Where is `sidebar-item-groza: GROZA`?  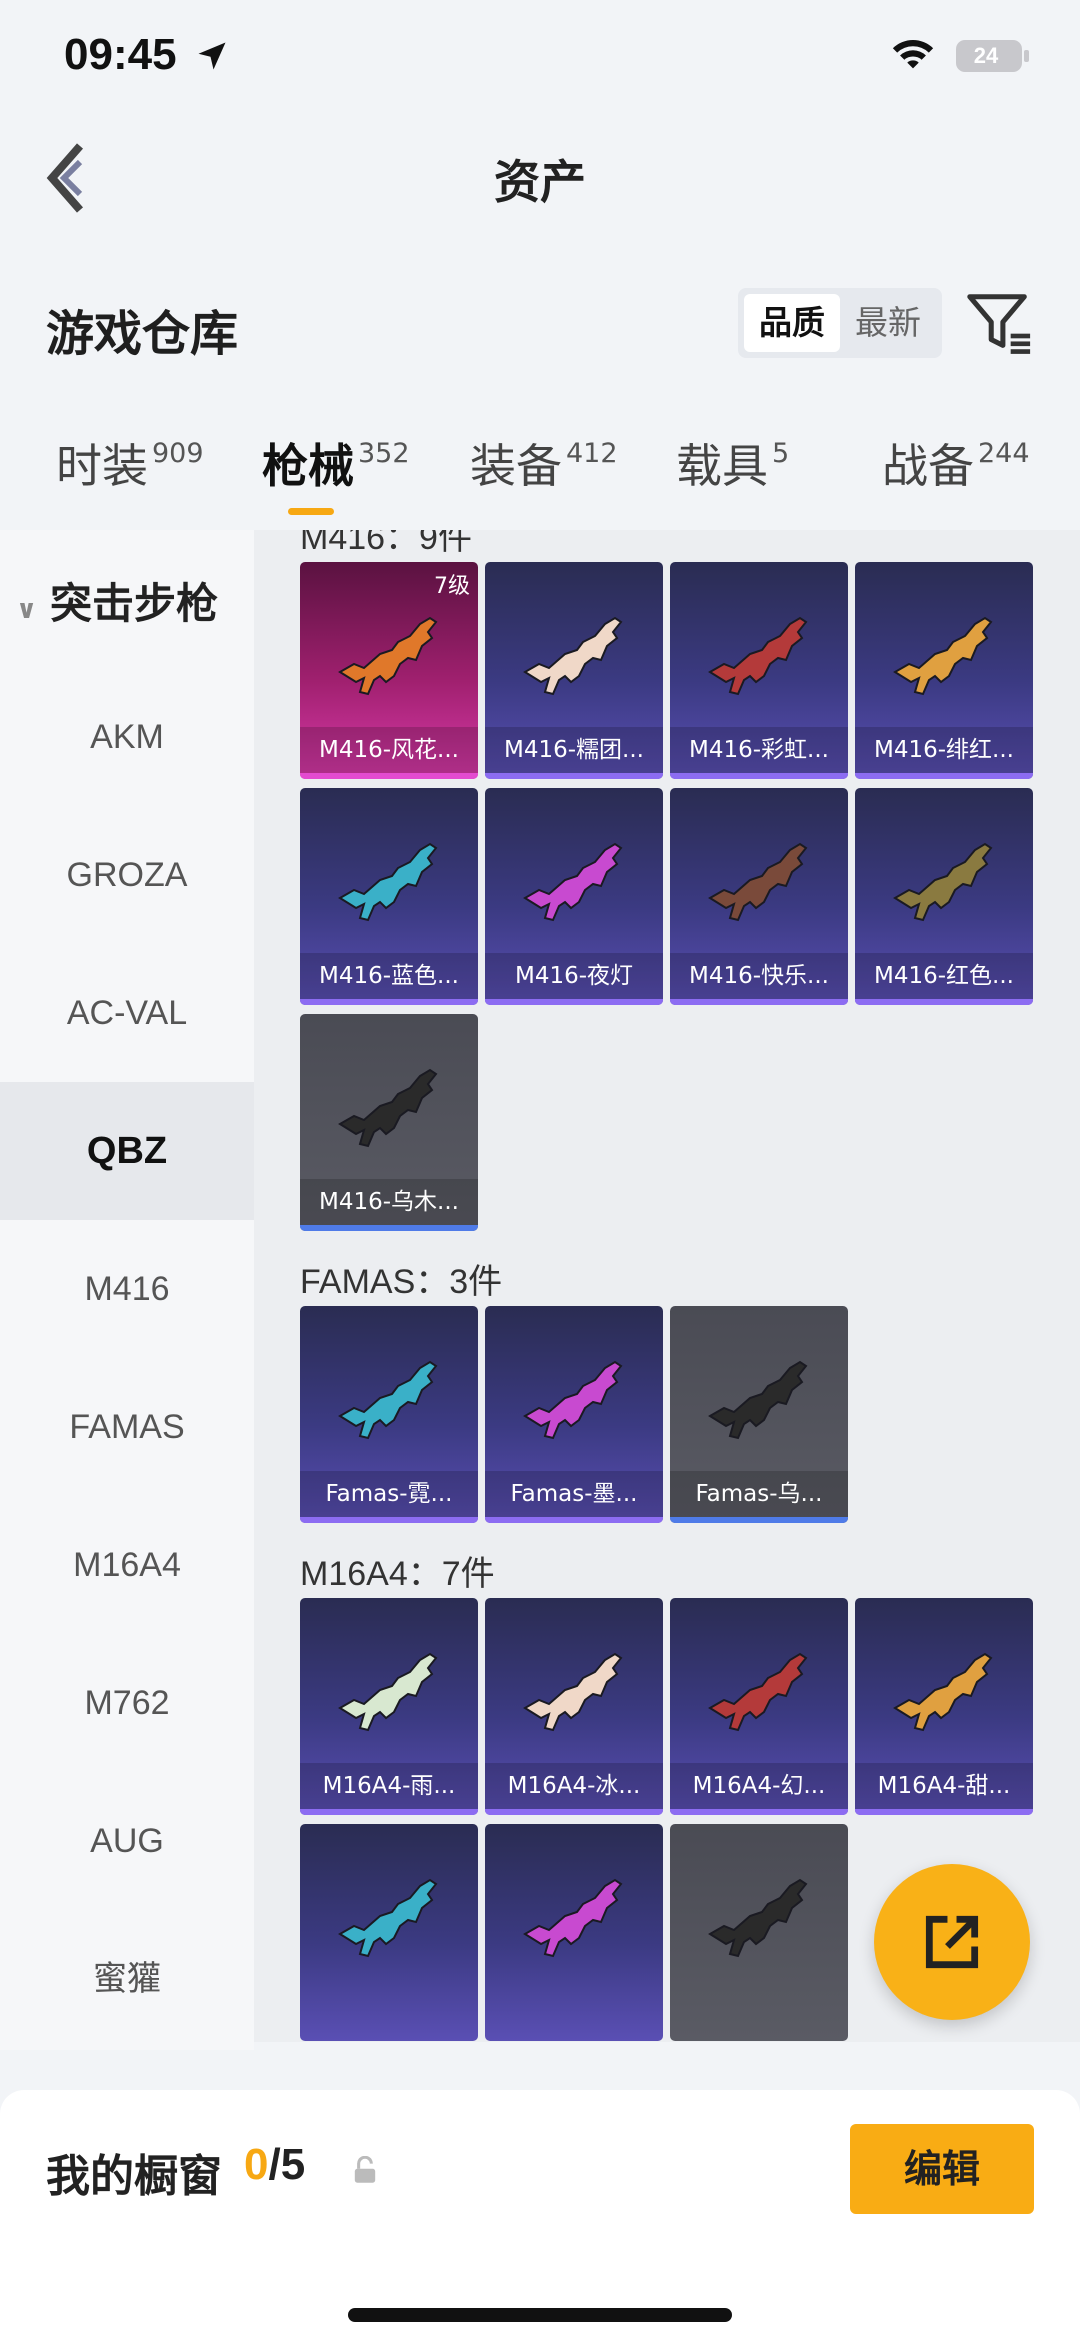 sidebar-item-groza: GROZA is located at coordinates (127, 875).